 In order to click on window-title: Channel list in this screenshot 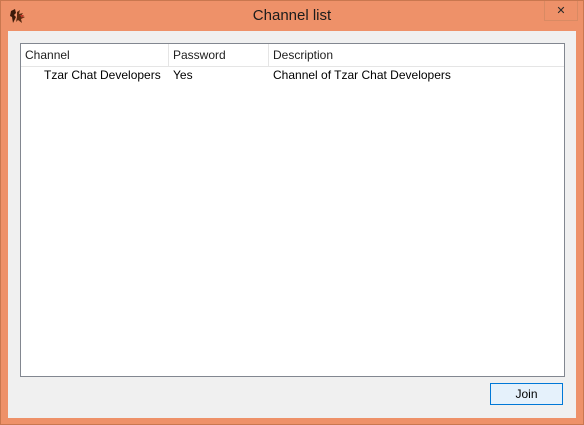, I will do `click(292, 15)`.